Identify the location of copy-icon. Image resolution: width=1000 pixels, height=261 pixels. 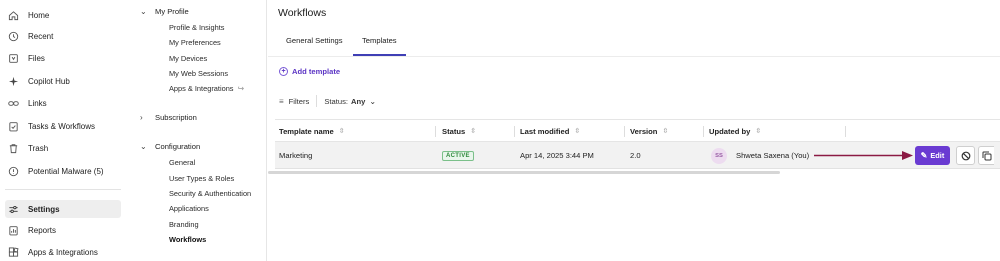
(986, 155).